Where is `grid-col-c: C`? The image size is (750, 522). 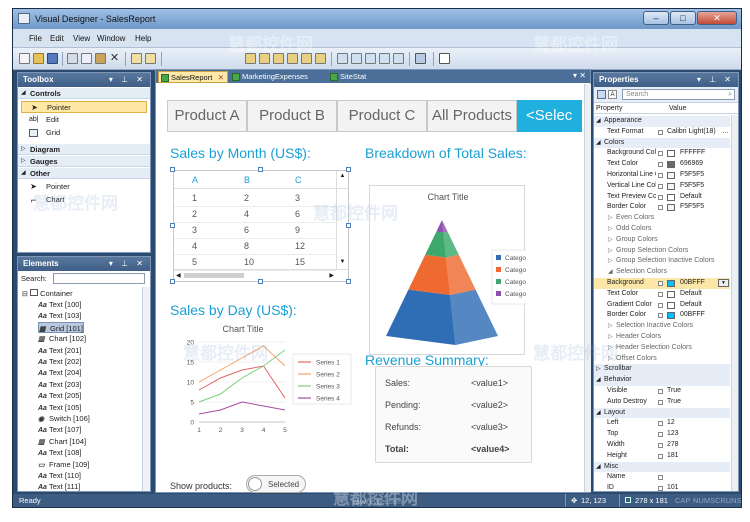
grid-col-c: C is located at coordinates (298, 180).